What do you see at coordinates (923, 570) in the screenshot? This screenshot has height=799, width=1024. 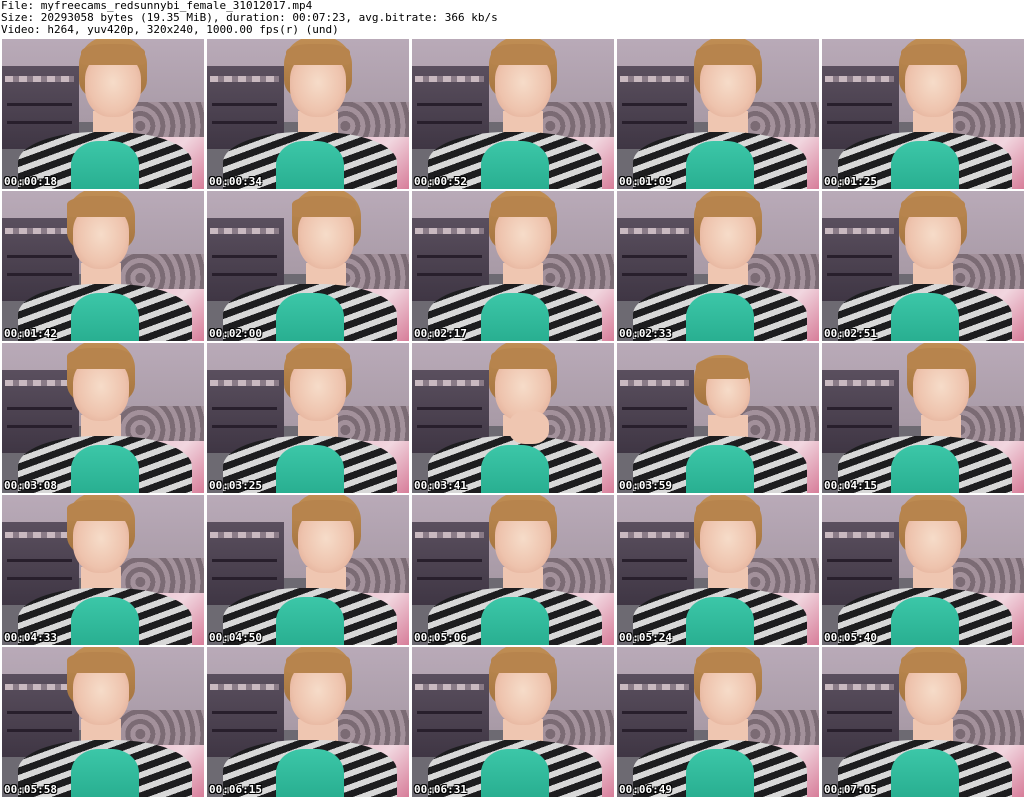 I see `video-thumbnail: 00:05:40` at bounding box center [923, 570].